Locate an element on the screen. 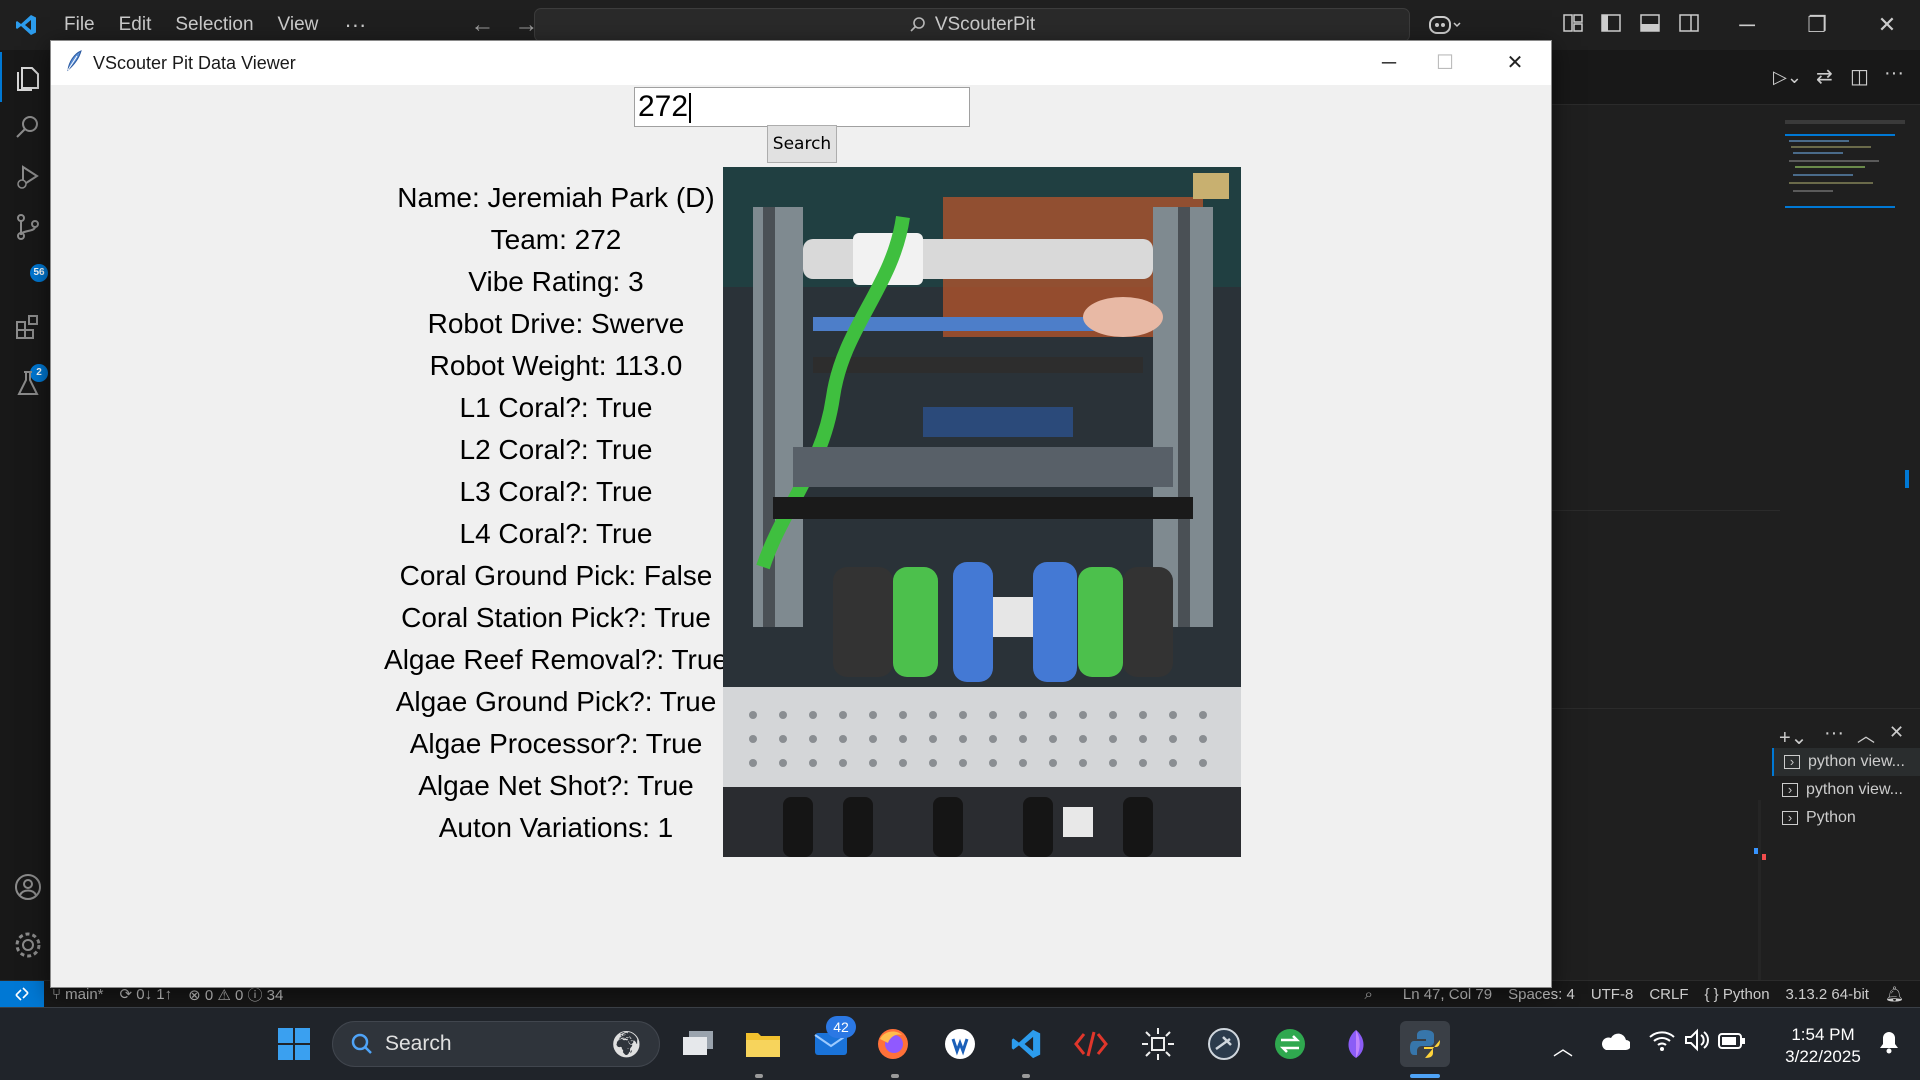 Image resolution: width=1920 pixels, height=1080 pixels. vscode-close-button: ✕ is located at coordinates (1887, 25).